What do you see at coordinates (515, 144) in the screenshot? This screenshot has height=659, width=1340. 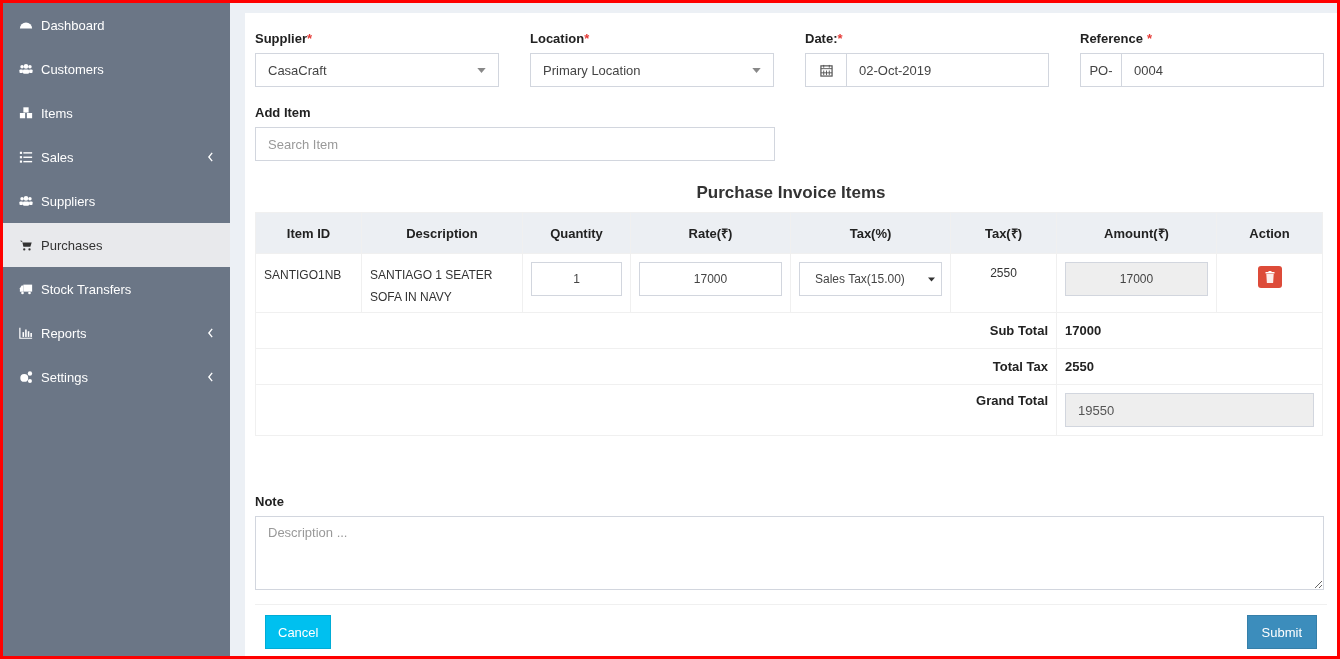 I see `search-item-field: Search Item` at bounding box center [515, 144].